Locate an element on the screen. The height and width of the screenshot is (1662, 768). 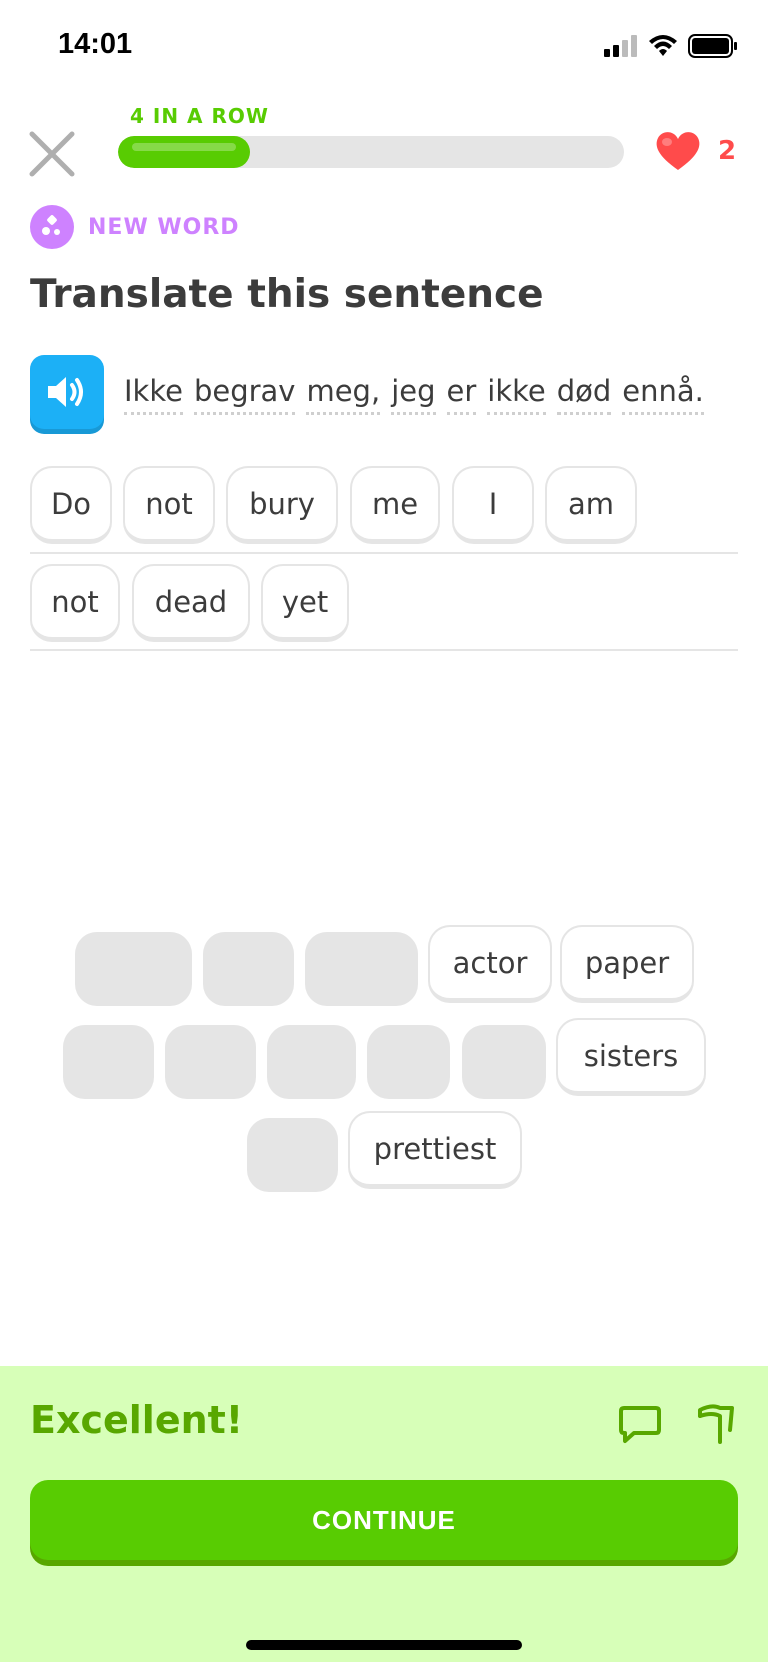
word-bank-tile: actor is located at coordinates (490, 964).